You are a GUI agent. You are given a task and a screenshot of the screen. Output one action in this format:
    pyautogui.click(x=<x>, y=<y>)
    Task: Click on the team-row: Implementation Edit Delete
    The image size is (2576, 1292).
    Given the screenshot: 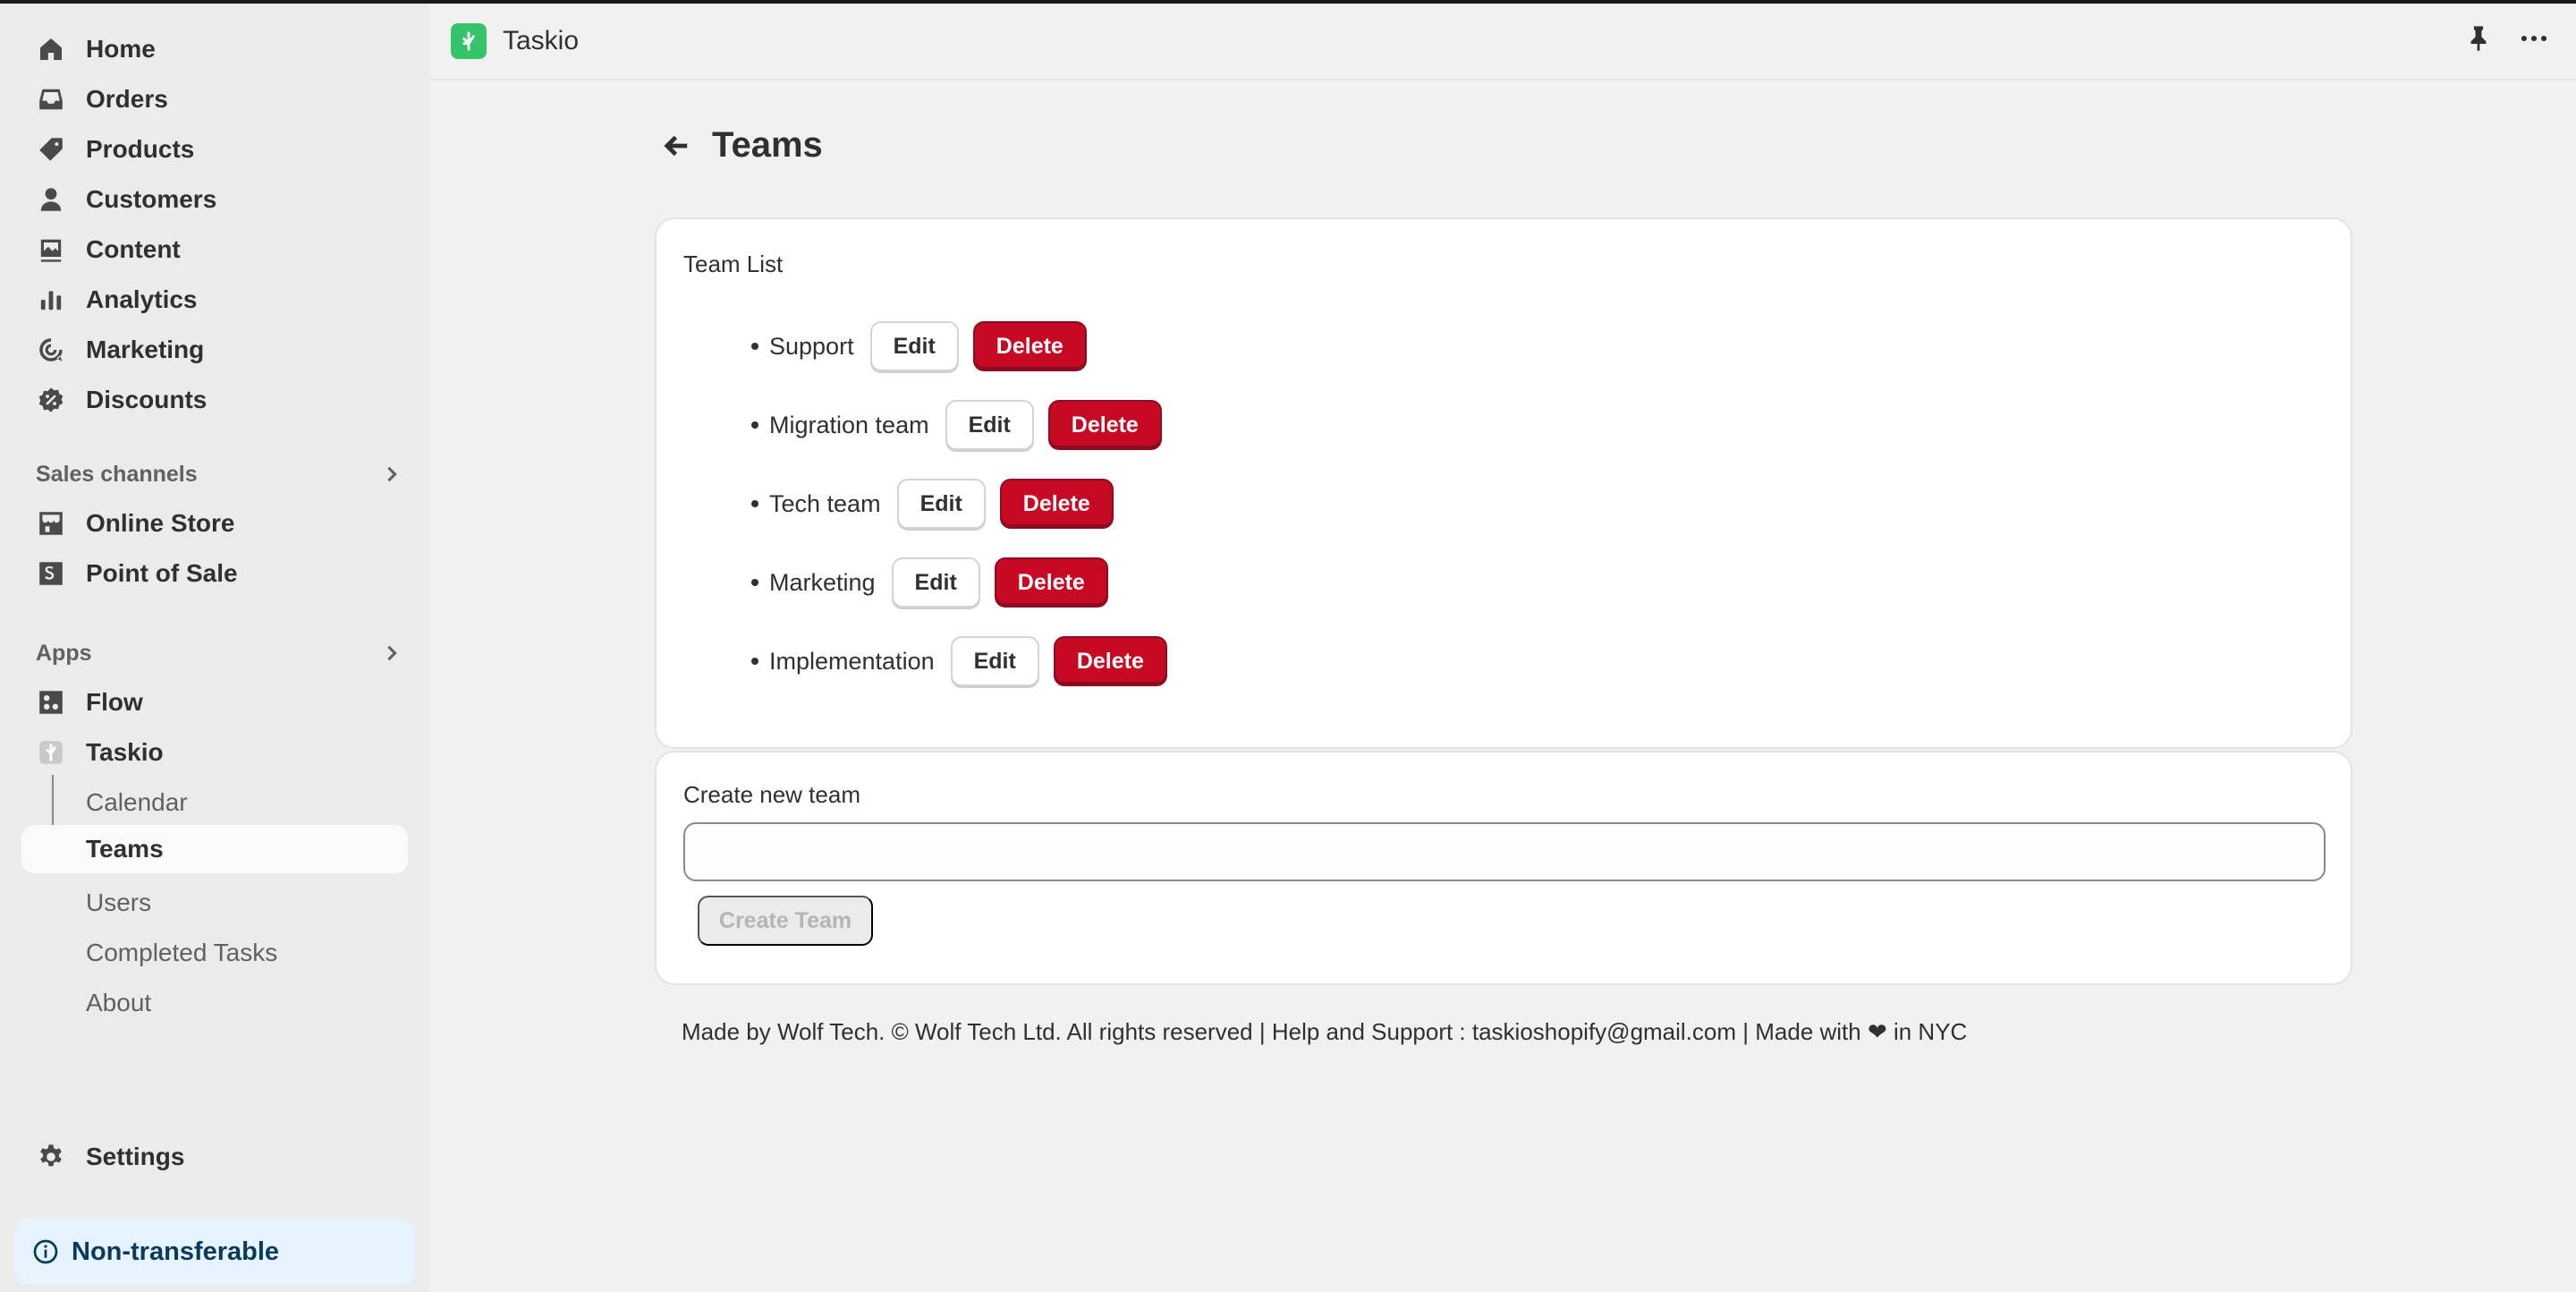 What is the action you would take?
    pyautogui.click(x=959, y=661)
    